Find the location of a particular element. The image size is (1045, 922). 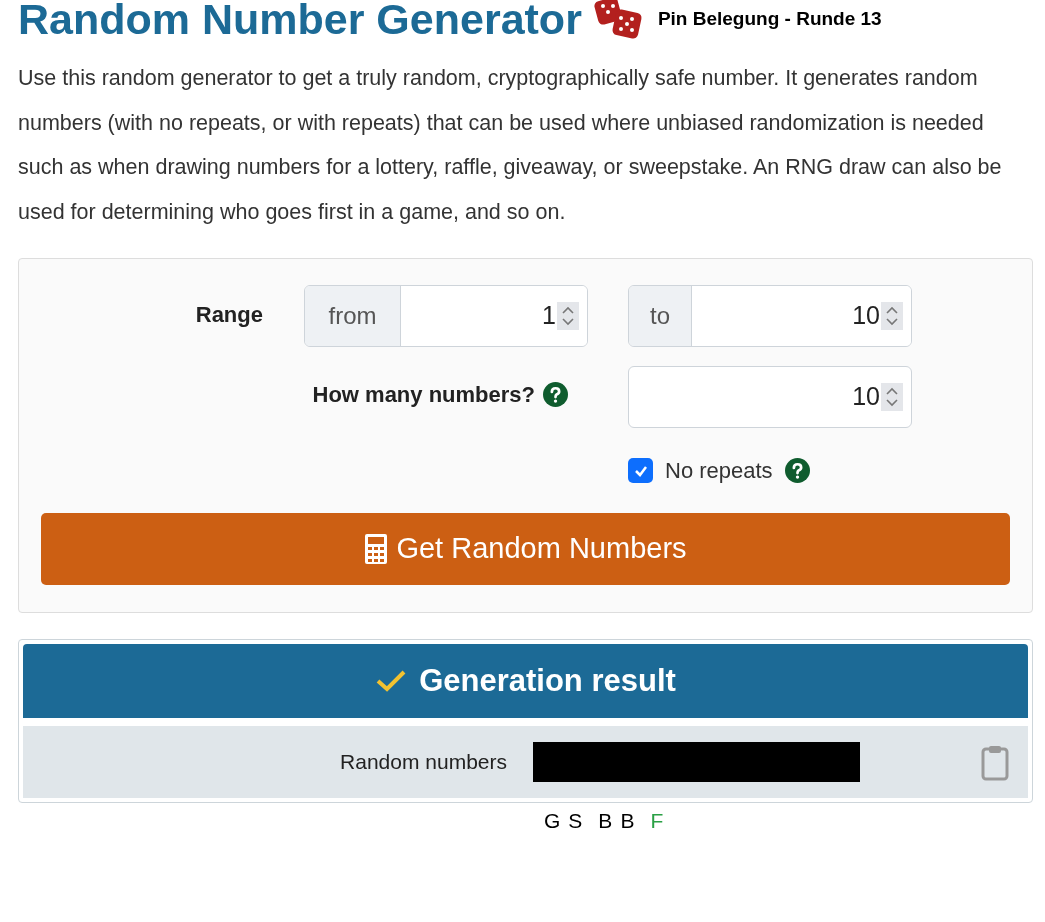

check-icon is located at coordinates (391, 681).